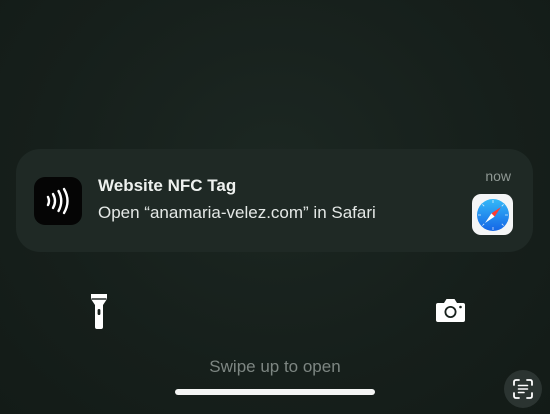 This screenshot has width=550, height=414. I want to click on text-scan-icon, so click(523, 389).